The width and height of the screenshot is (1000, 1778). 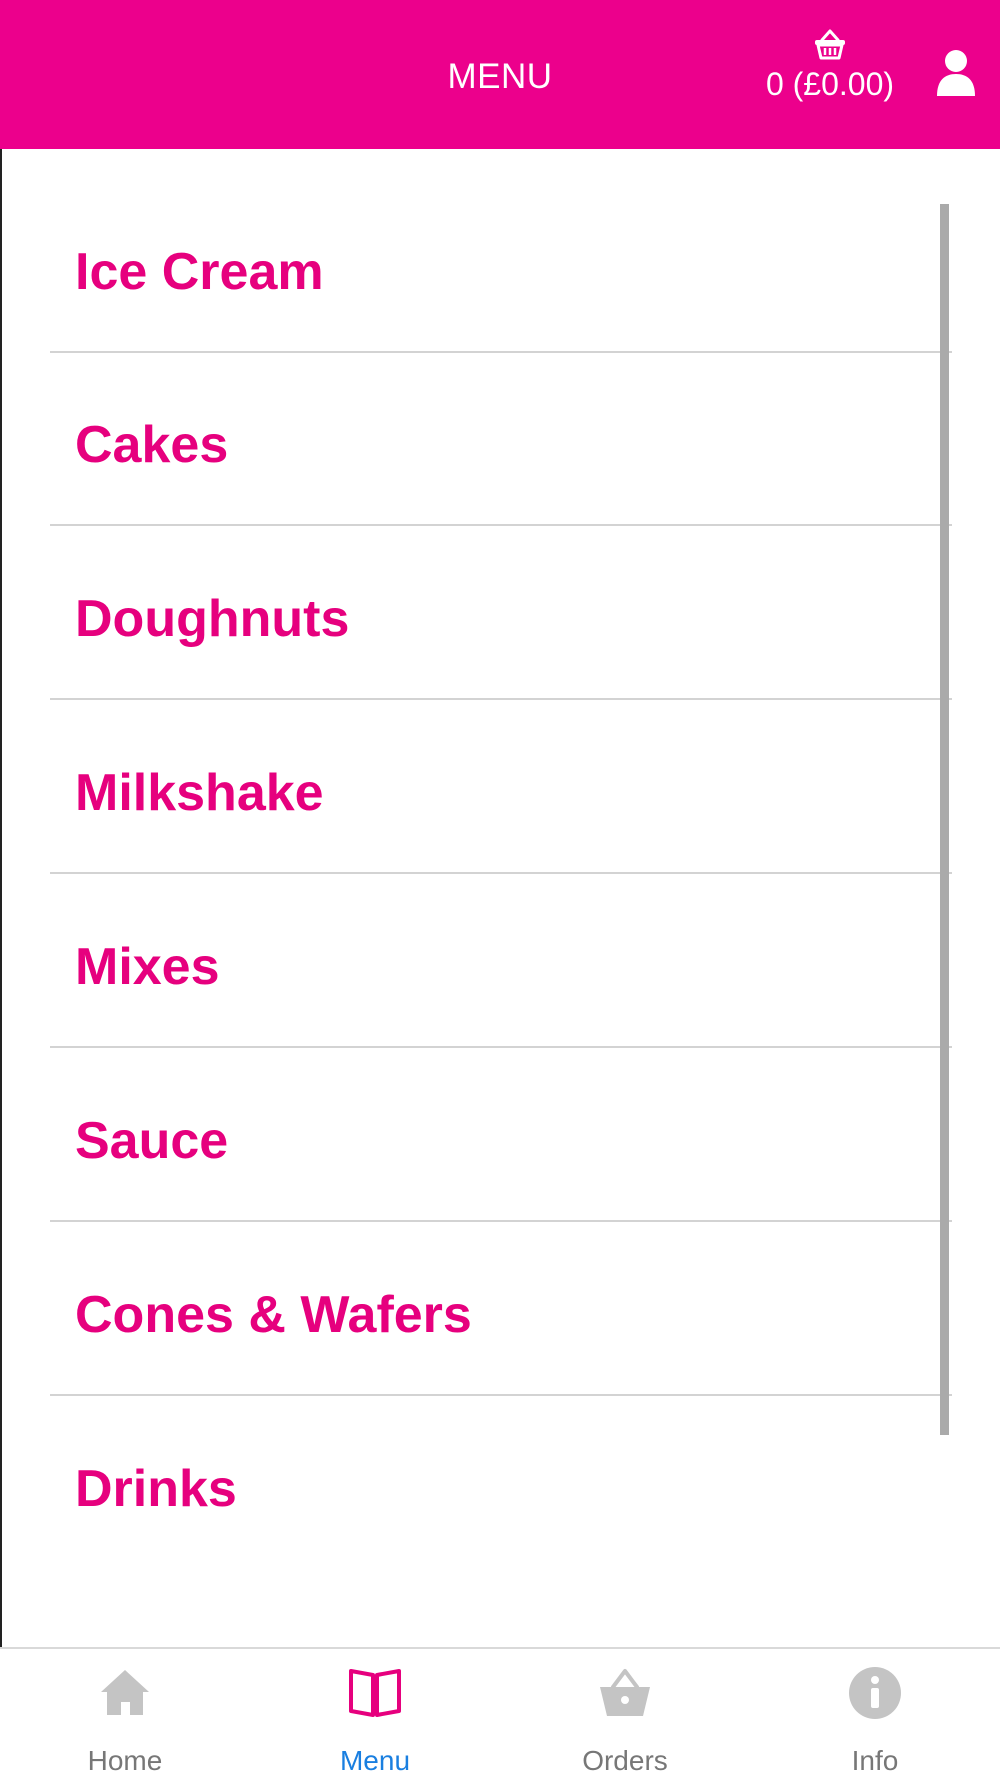 I want to click on category-item-mixes: Mixes, so click(x=501, y=961).